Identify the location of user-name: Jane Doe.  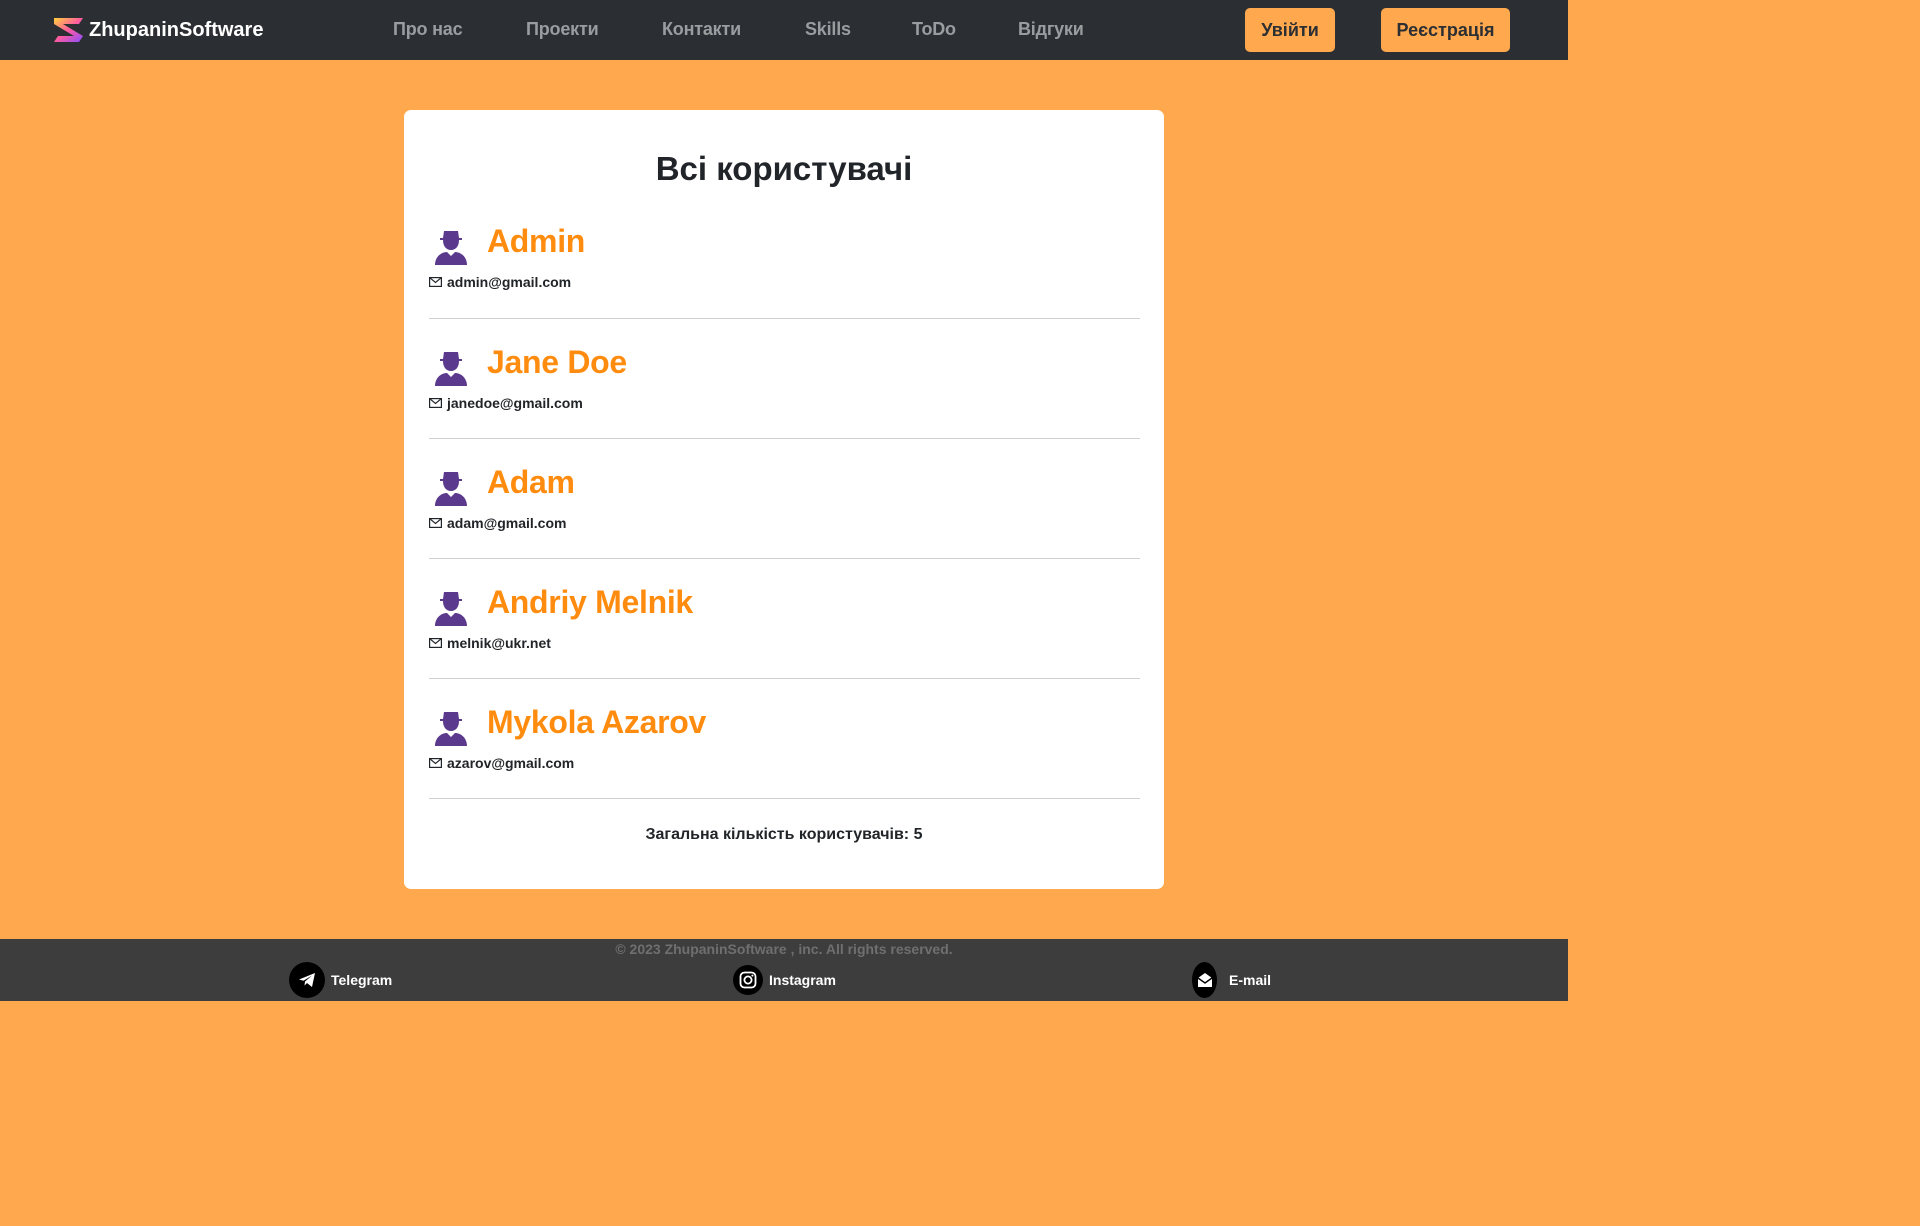
(557, 362).